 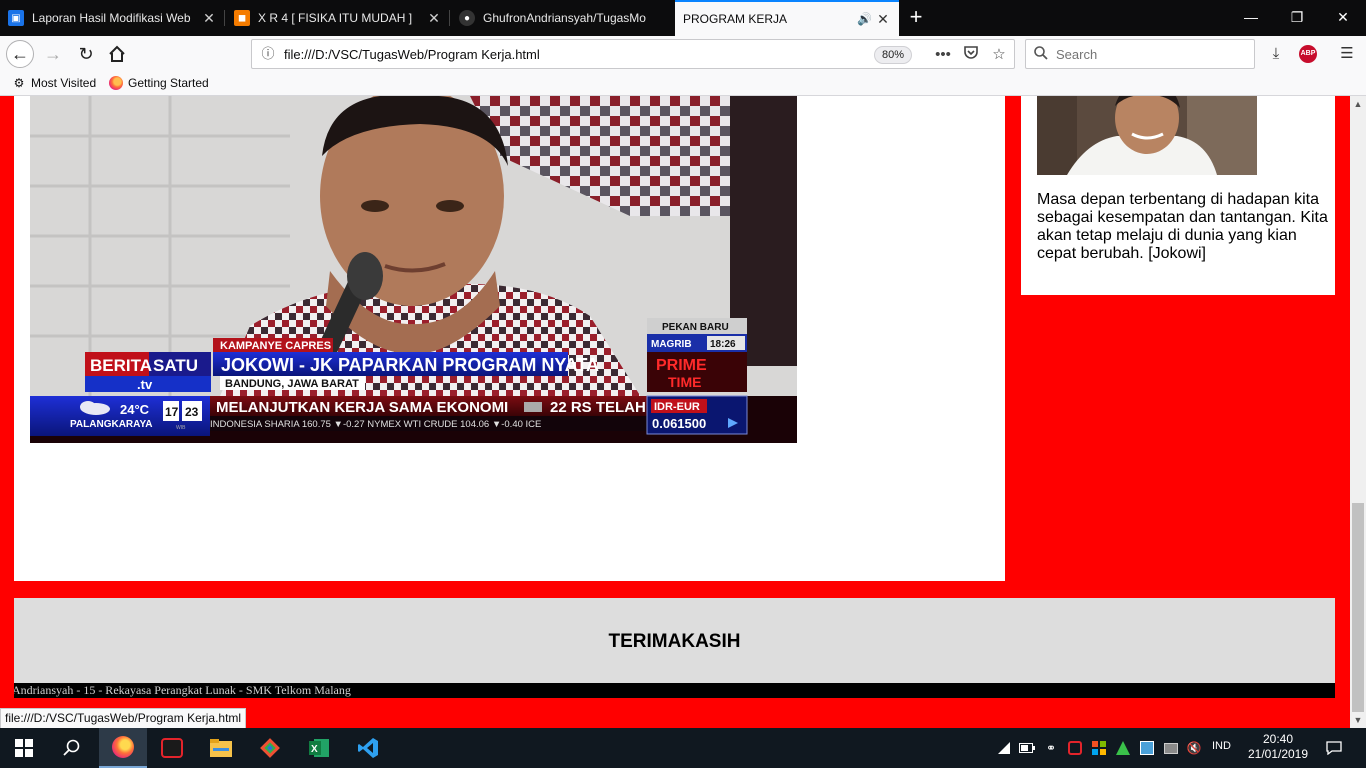 I want to click on windows-taskbar: X ⚭ 🔇 IND 20:40 21/01/2019, so click(x=683, y=748).